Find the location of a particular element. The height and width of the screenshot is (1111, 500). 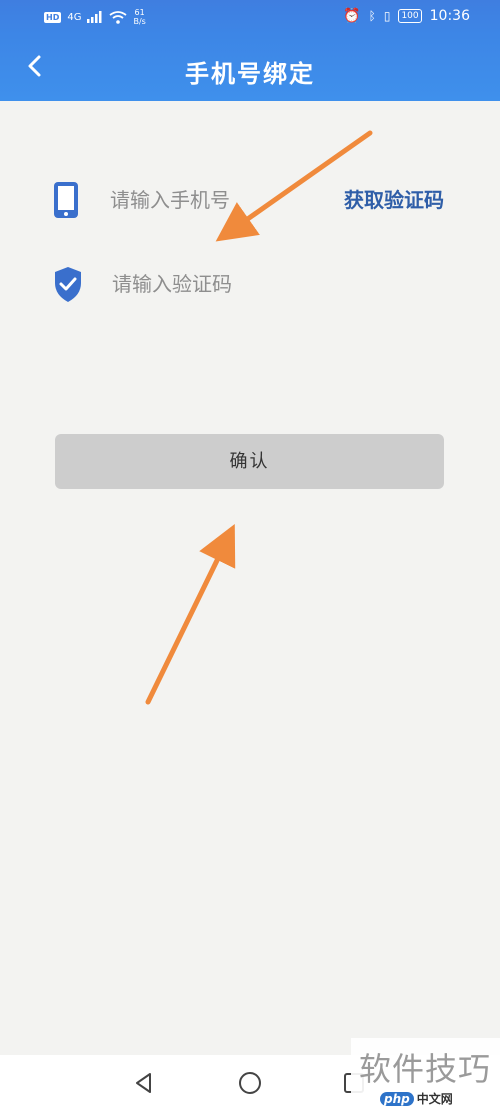

code-input: 请输入验证码 is located at coordinates (172, 282).